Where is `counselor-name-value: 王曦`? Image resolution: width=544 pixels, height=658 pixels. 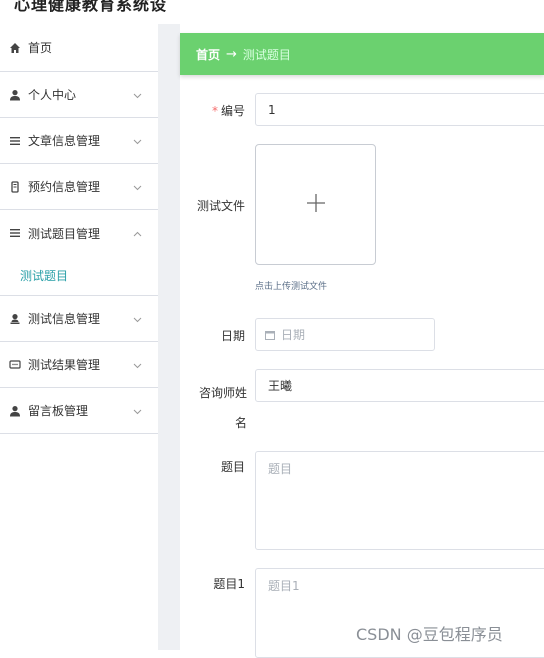 counselor-name-value: 王曦 is located at coordinates (280, 386).